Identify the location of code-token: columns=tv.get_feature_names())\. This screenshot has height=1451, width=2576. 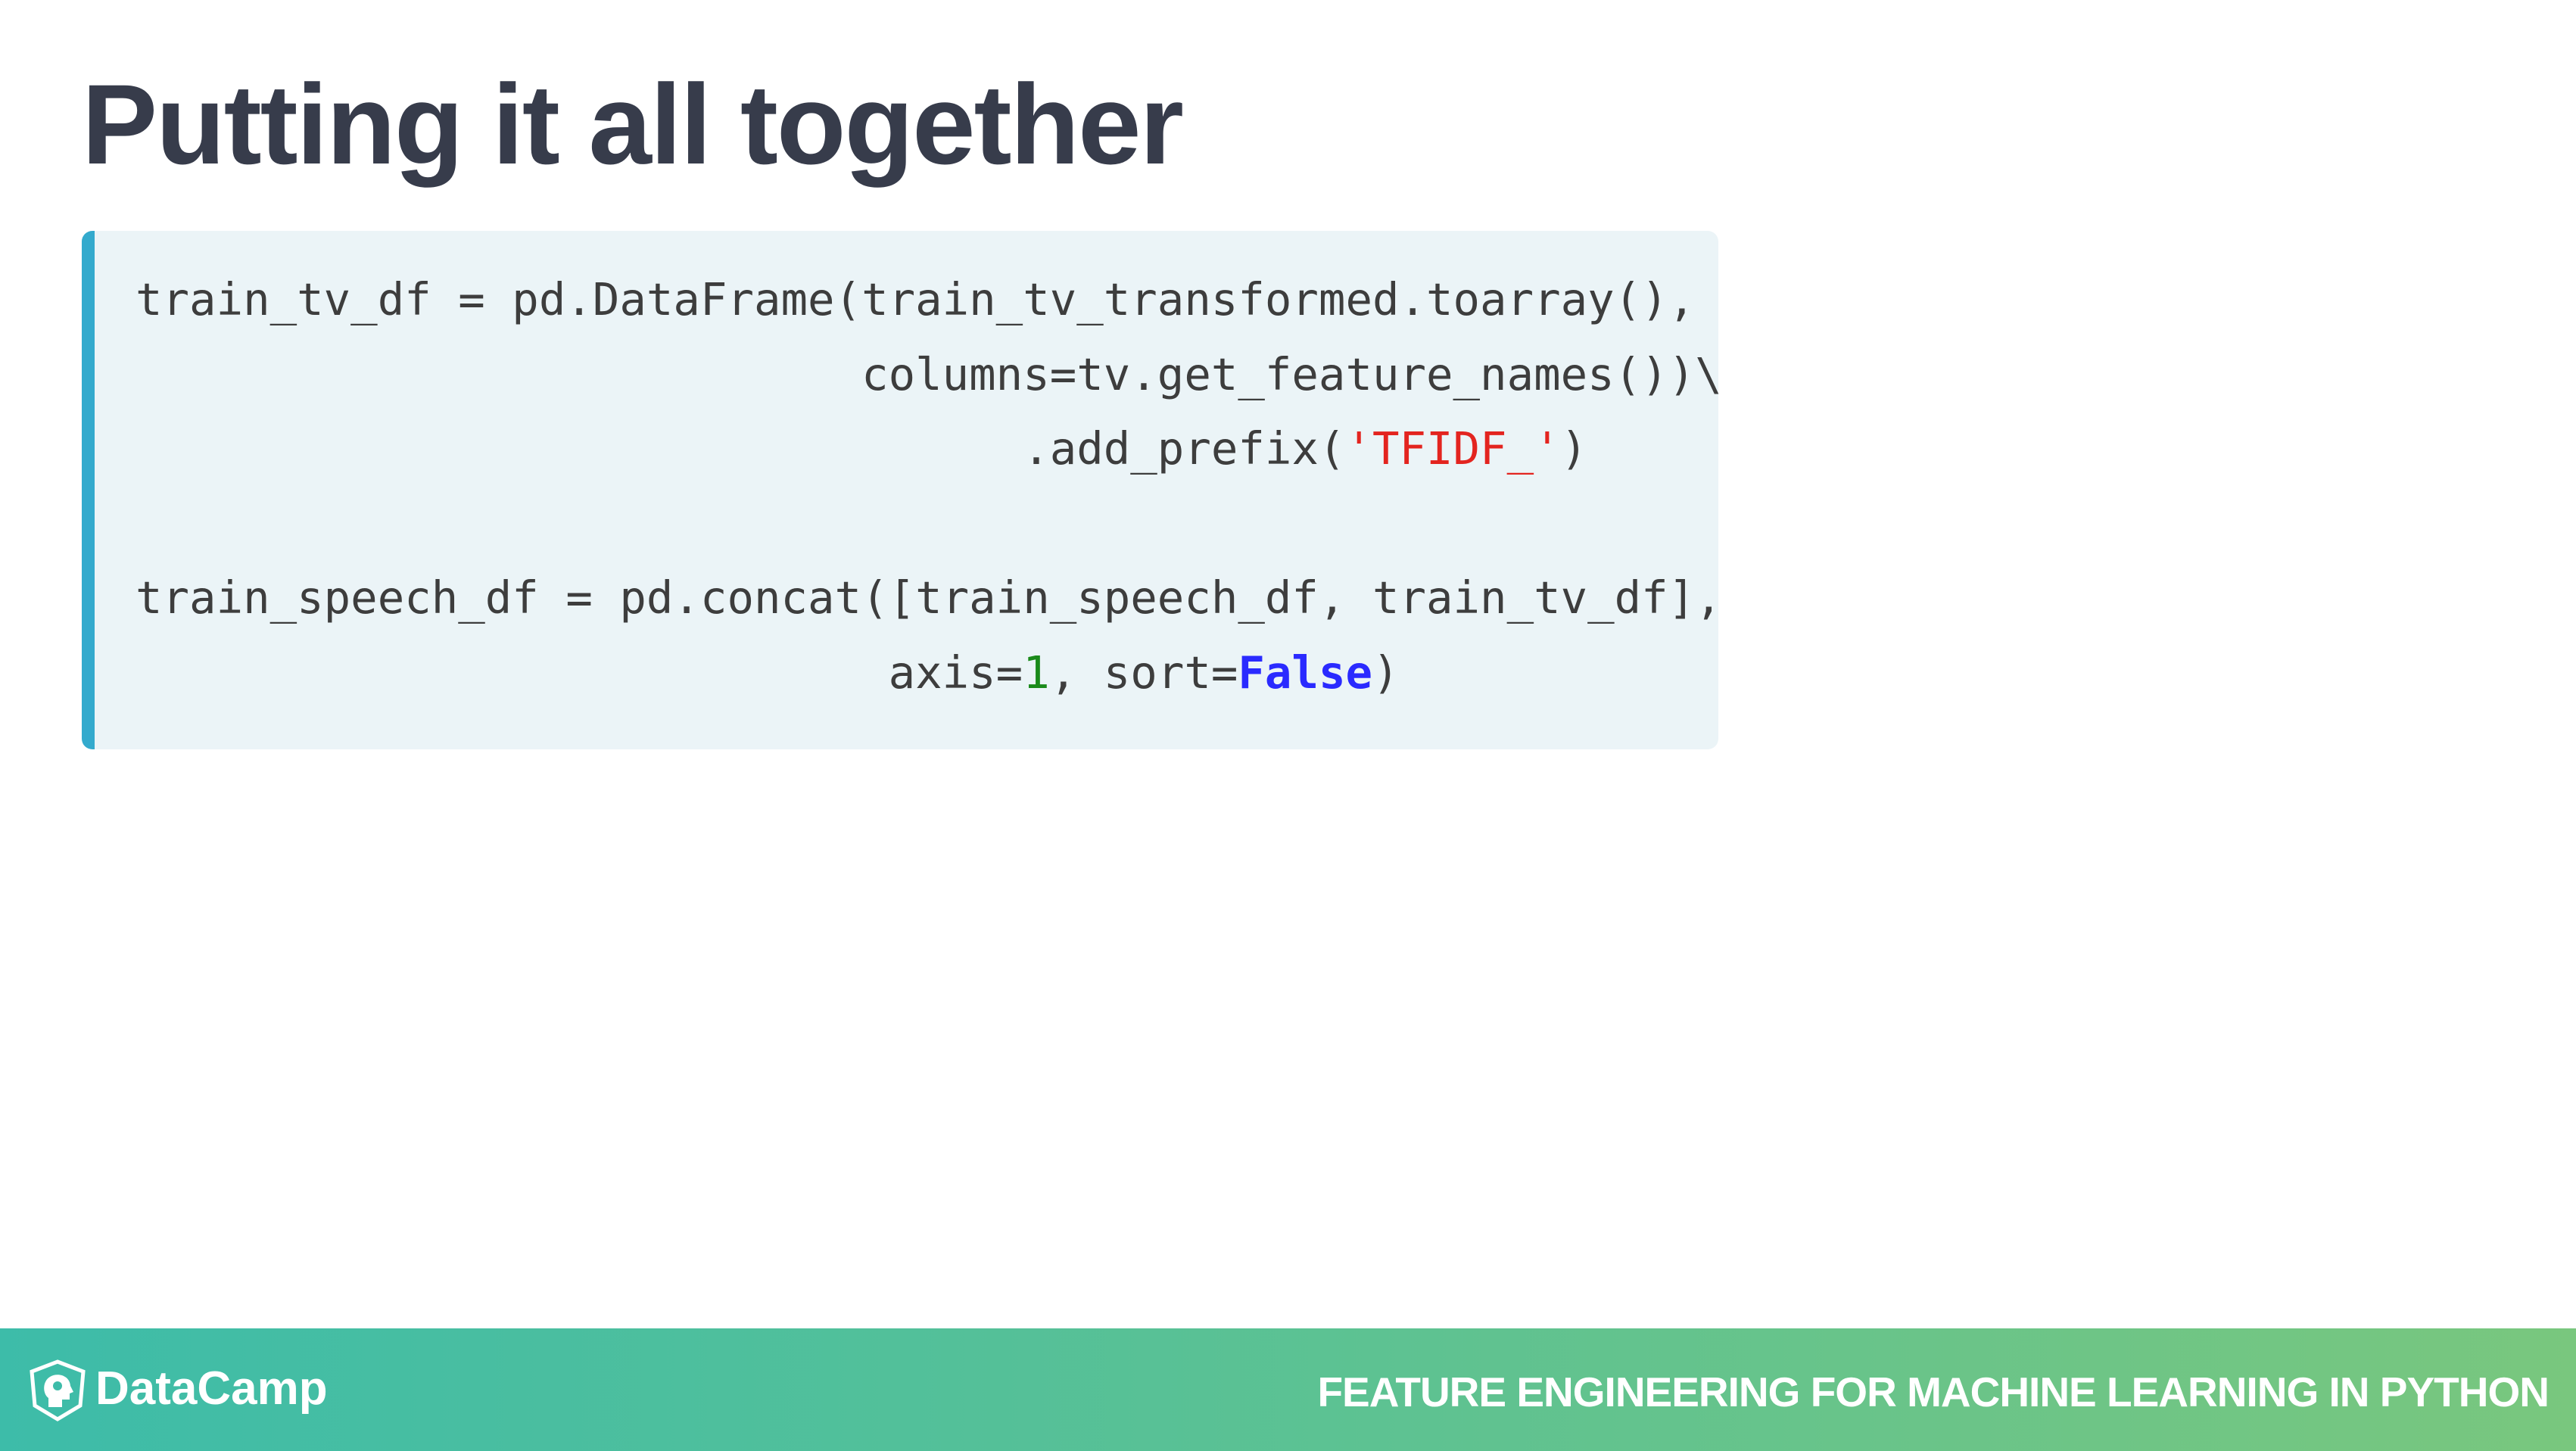
(928, 373).